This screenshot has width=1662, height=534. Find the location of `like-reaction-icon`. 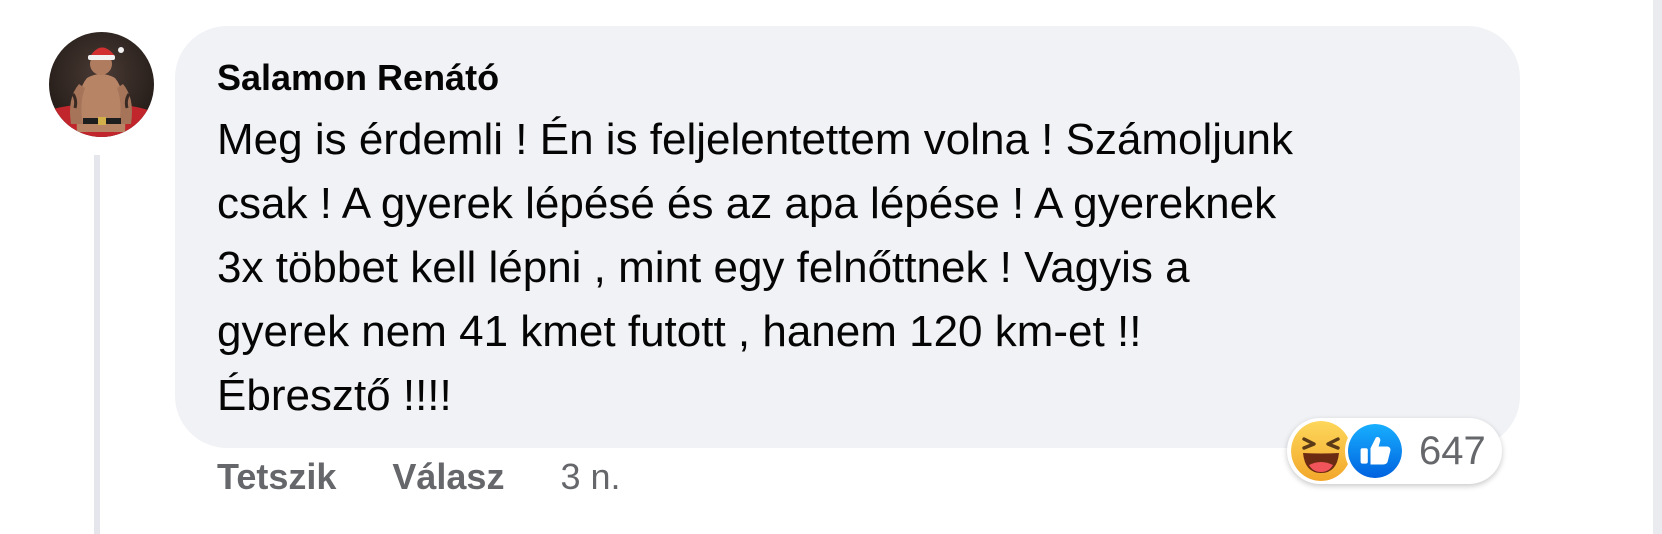

like-reaction-icon is located at coordinates (1375, 451).